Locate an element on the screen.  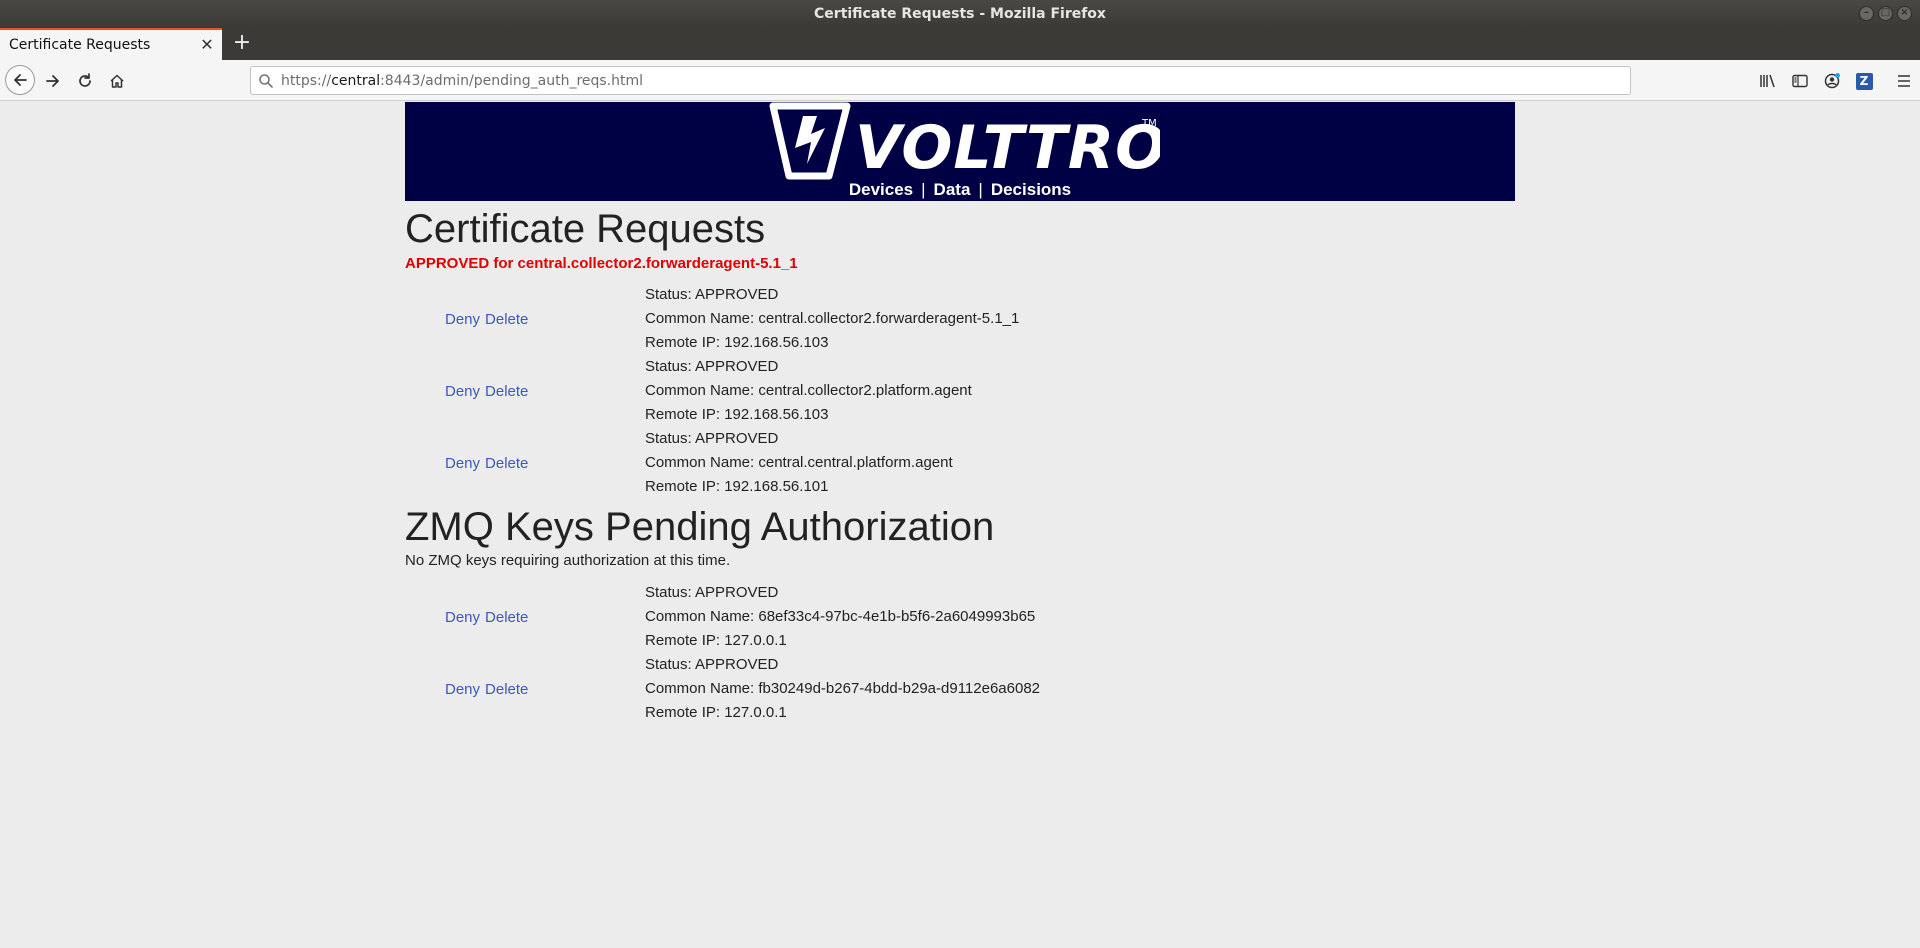
home-icon is located at coordinates (117, 81).